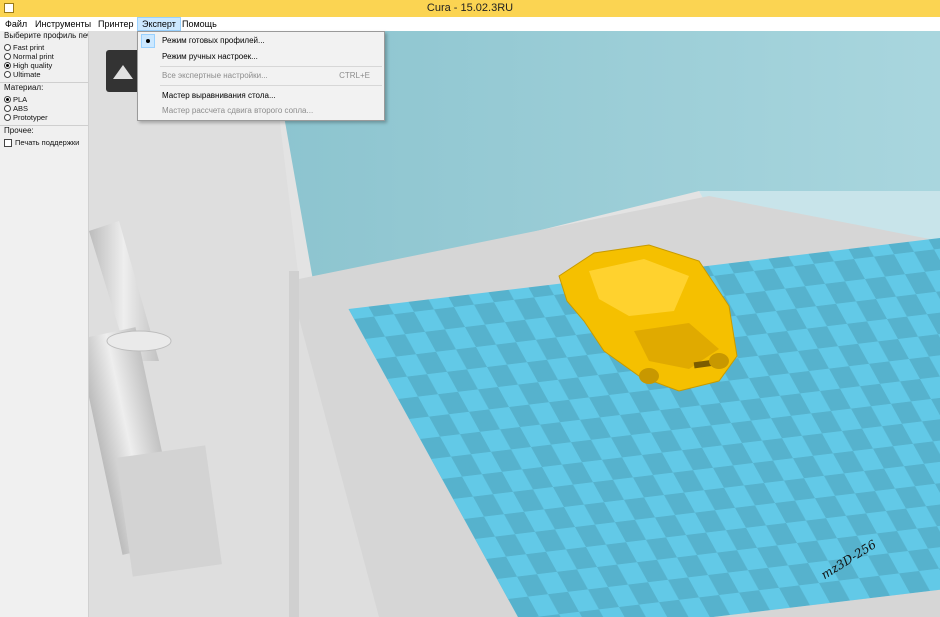 Image resolution: width=940 pixels, height=617 pixels. Describe the element at coordinates (21, 108) in the screenshot. I see `material-option-label: ABS` at that location.